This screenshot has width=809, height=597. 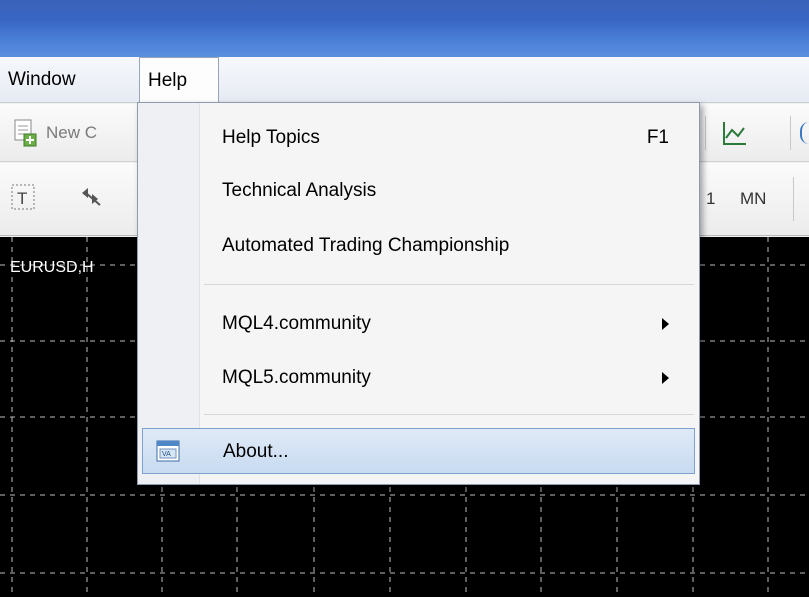 I want to click on new-chart-icon, so click(x=25, y=133).